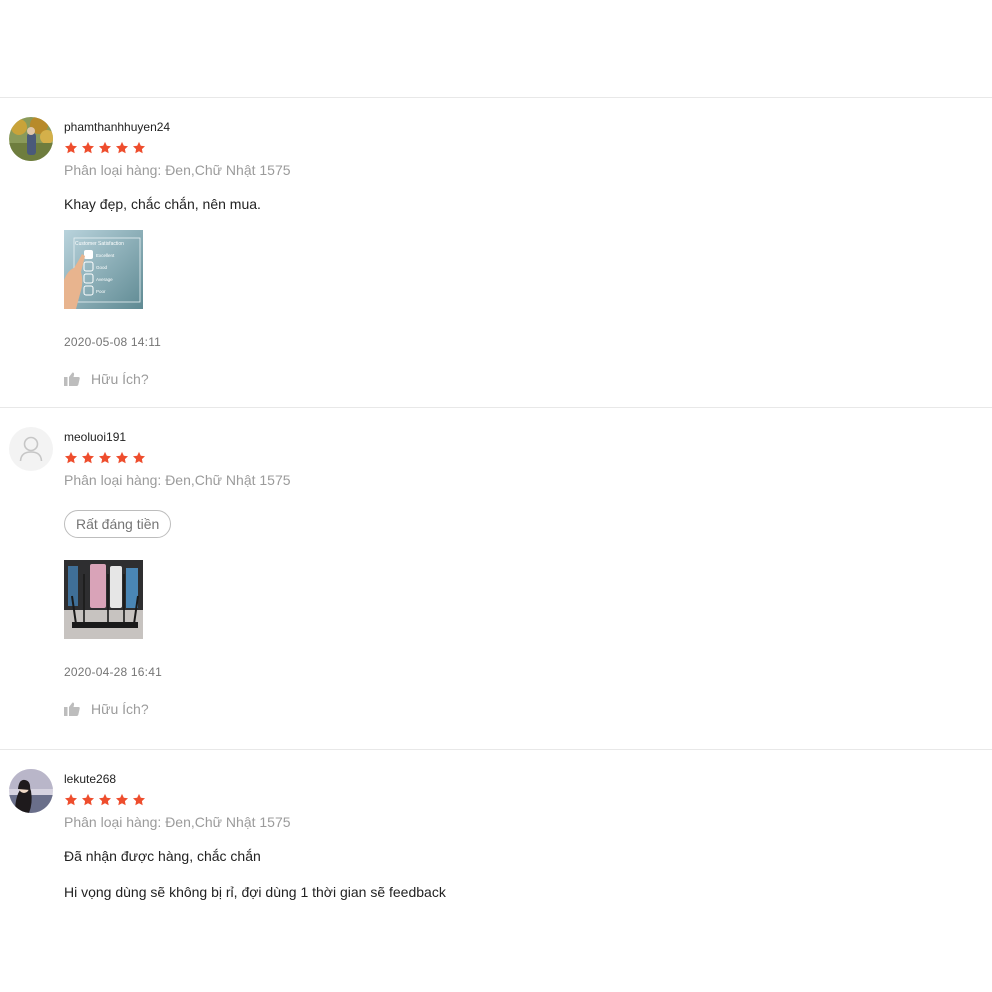  What do you see at coordinates (113, 672) in the screenshot?
I see `review-timestamp: 2020-04-28 16:41` at bounding box center [113, 672].